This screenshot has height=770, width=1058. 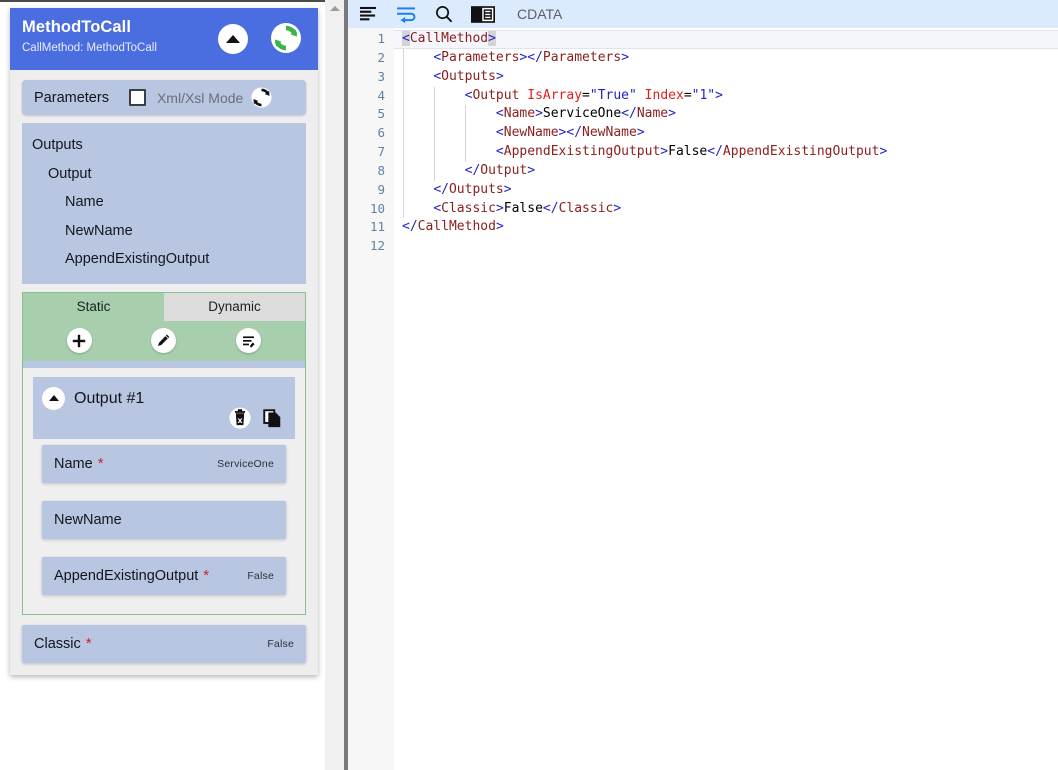 What do you see at coordinates (726, 114) in the screenshot?
I see `code-line: <Name>ServiceOne</Name>` at bounding box center [726, 114].